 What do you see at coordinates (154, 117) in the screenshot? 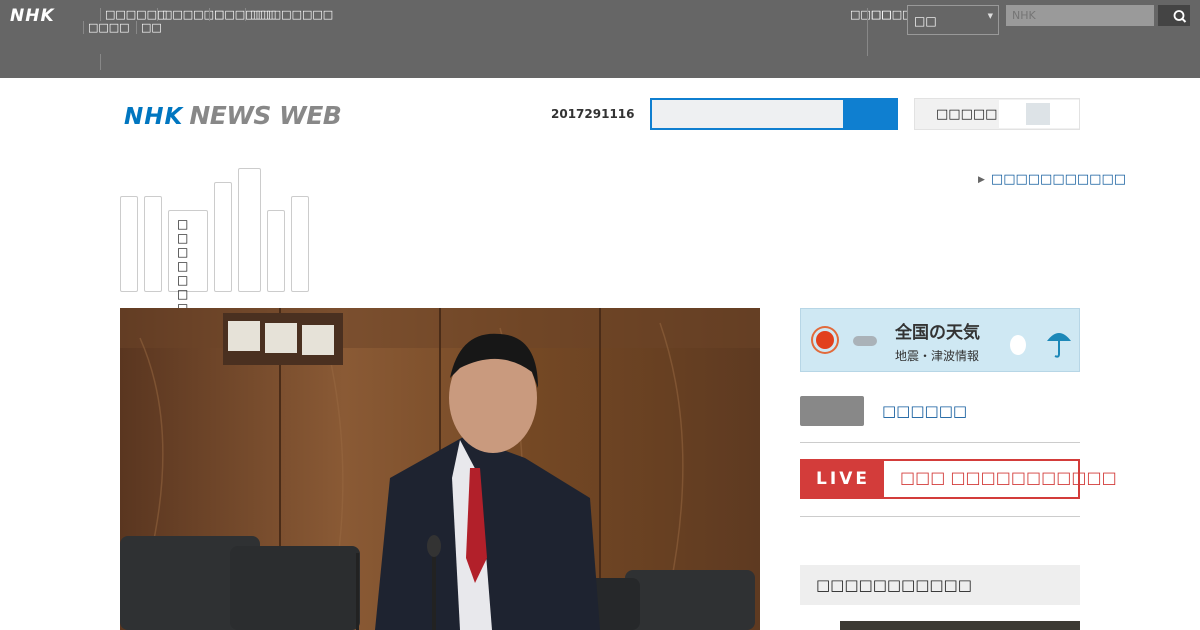
I see `brand-nhk: NHK` at bounding box center [154, 117].